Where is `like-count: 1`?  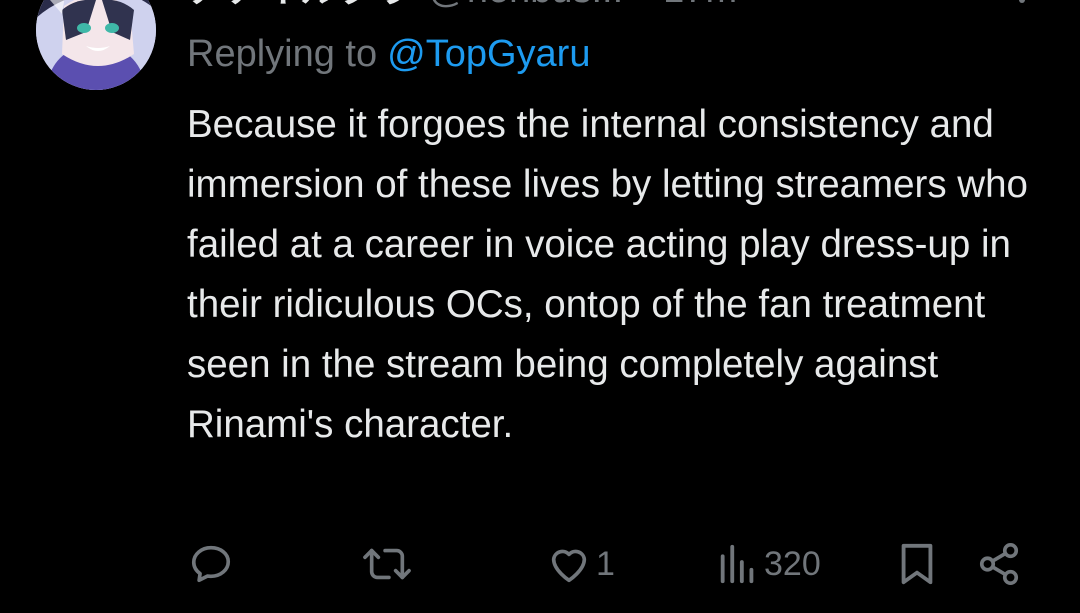
like-count: 1 is located at coordinates (605, 564).